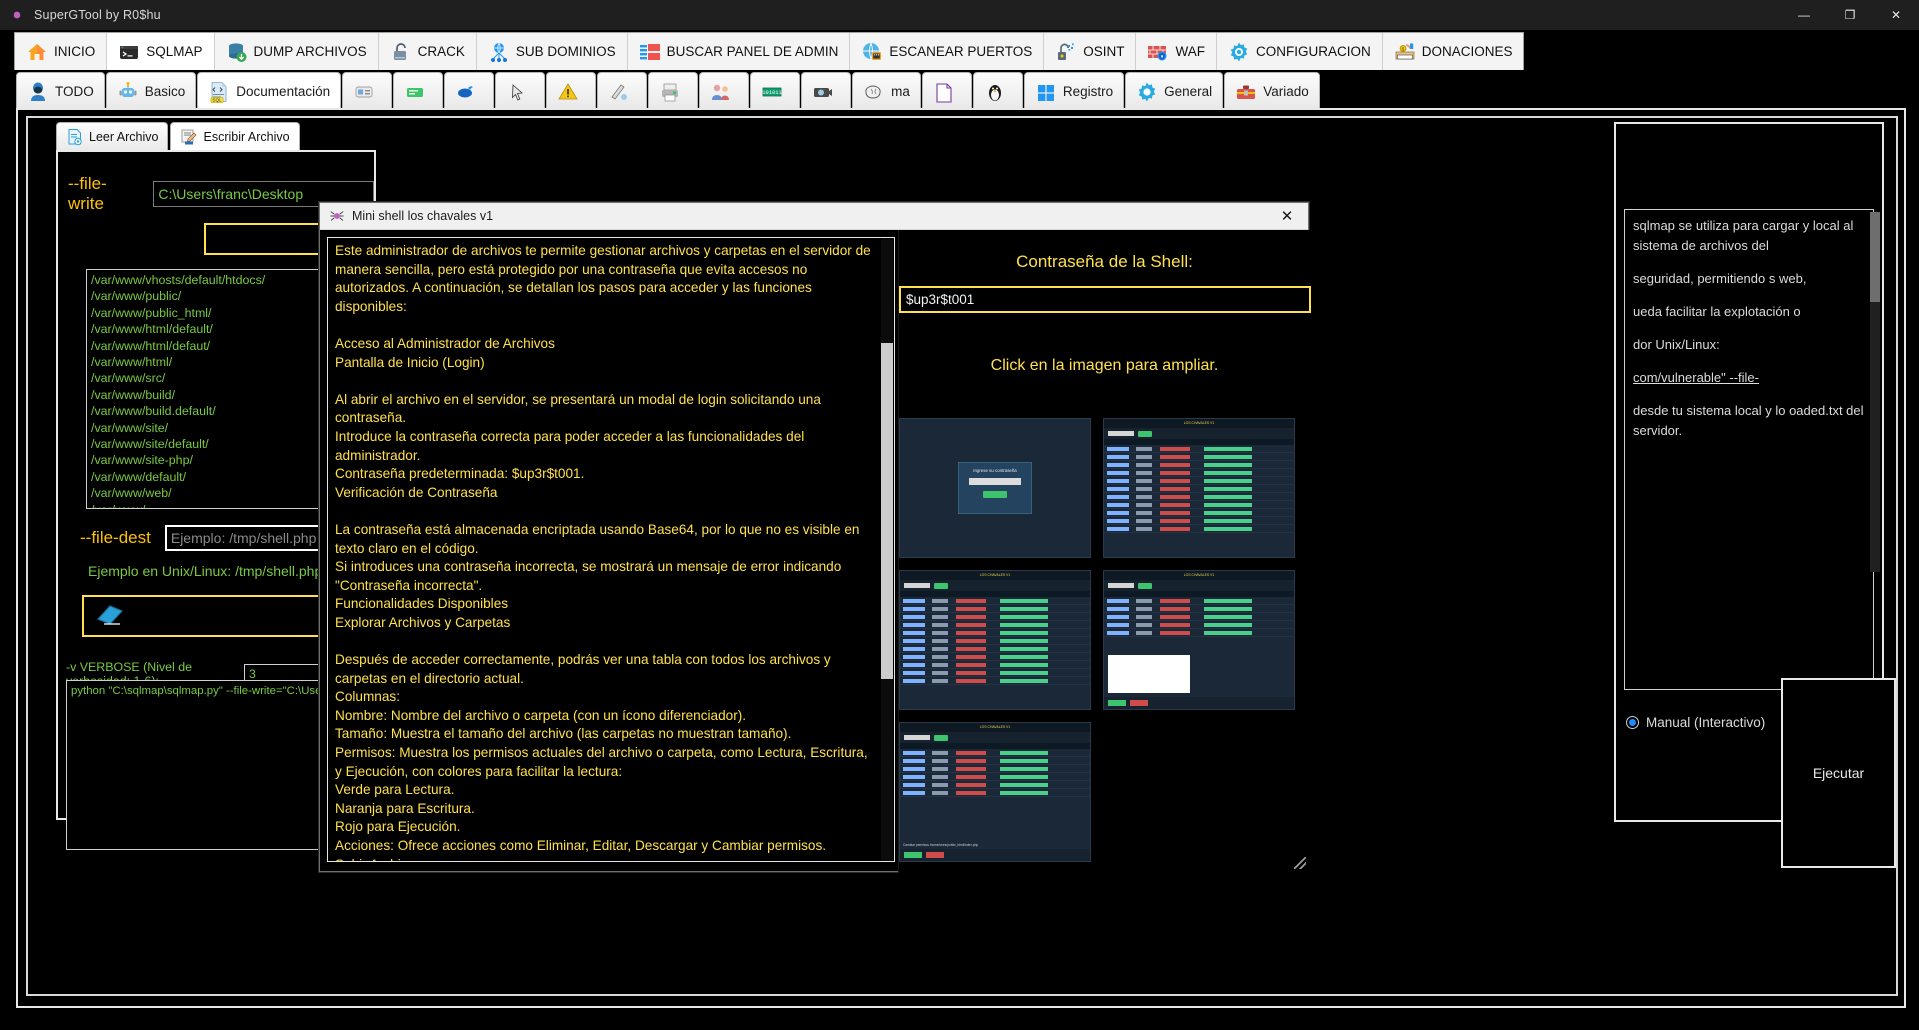 Image resolution: width=1919 pixels, height=1030 pixels. I want to click on mode-radio-label: Manual (Interactivo), so click(1706, 722).